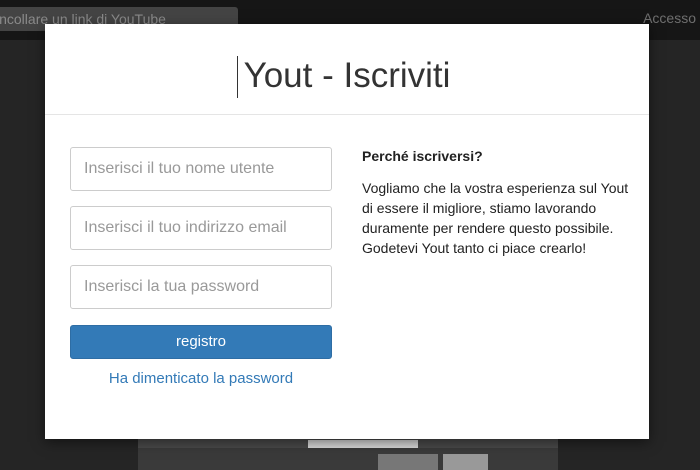  What do you see at coordinates (201, 342) in the screenshot?
I see `register-button: registro` at bounding box center [201, 342].